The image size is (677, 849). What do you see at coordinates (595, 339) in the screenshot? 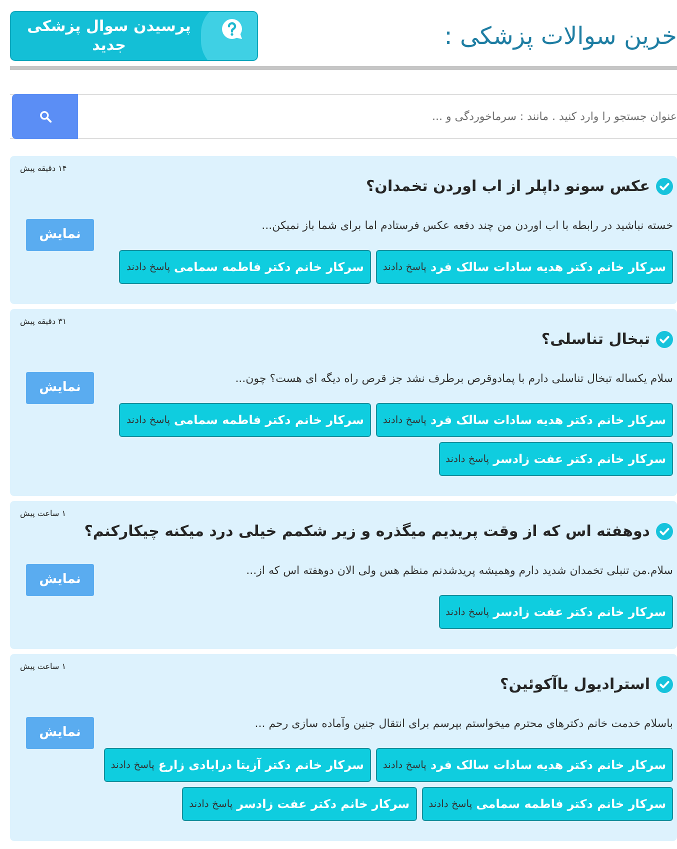
I see `question-title: تبخال تناسلی؟` at bounding box center [595, 339].